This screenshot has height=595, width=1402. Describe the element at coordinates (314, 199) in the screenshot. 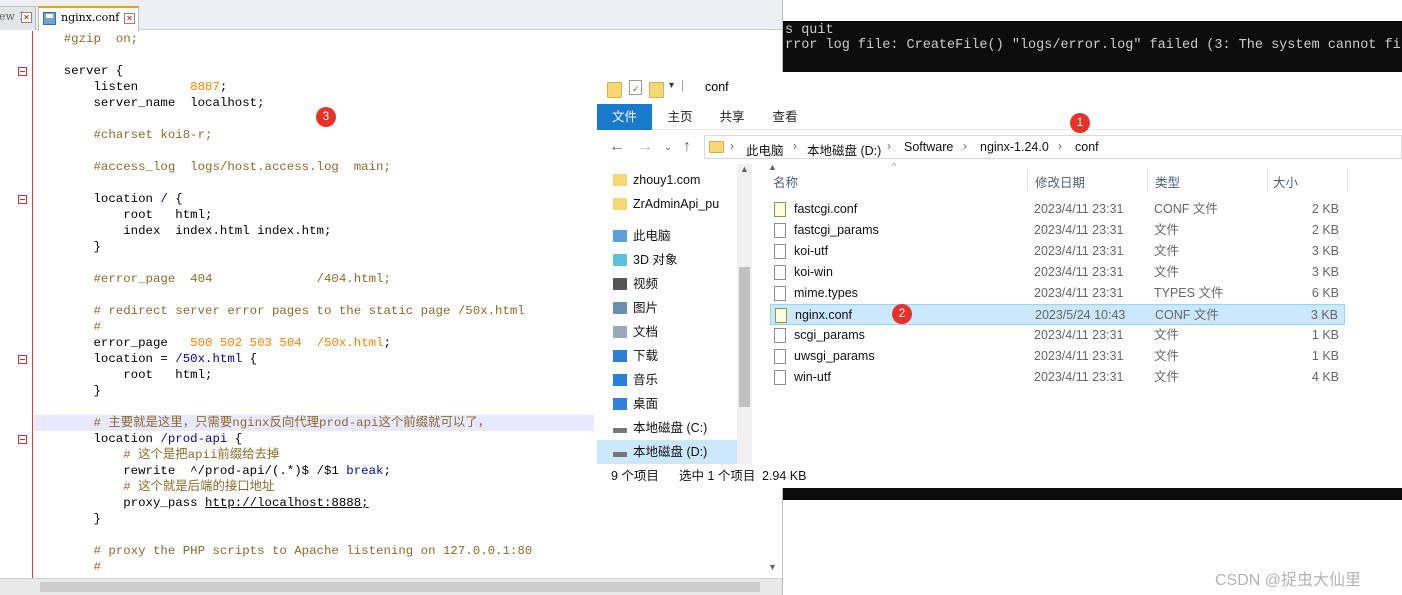

I see `code-line: location / {` at that location.